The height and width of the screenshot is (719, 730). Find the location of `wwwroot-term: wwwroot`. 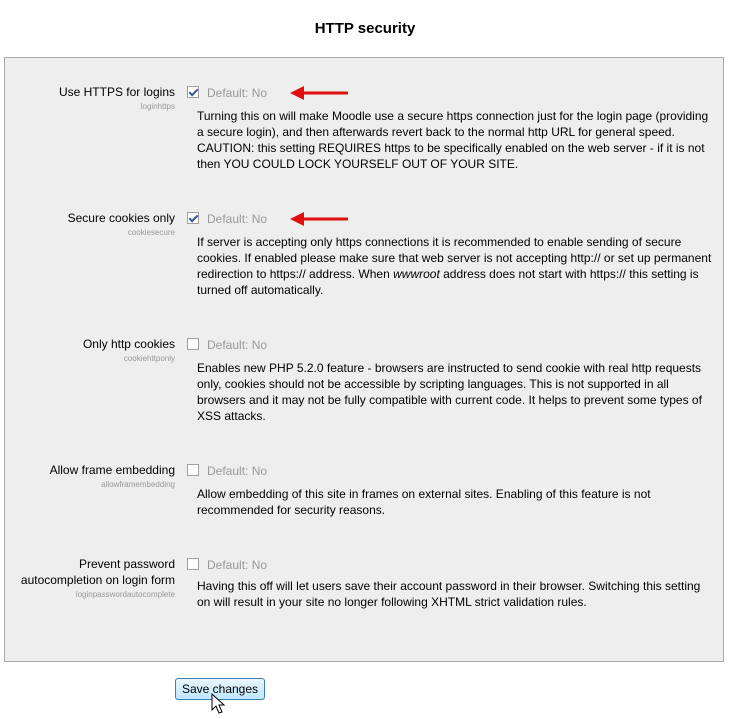

wwwroot-term: wwwroot is located at coordinates (416, 274).